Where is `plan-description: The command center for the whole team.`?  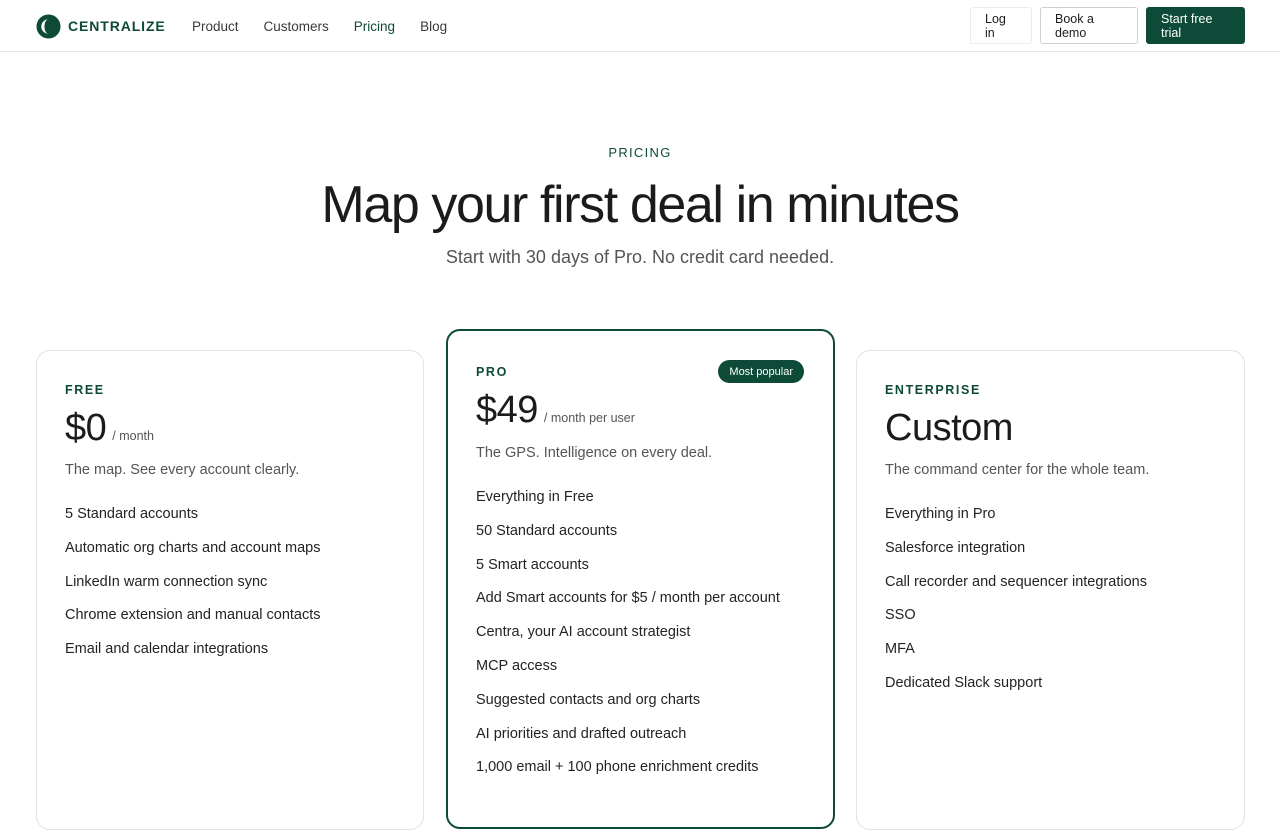 plan-description: The command center for the whole team. is located at coordinates (1017, 470).